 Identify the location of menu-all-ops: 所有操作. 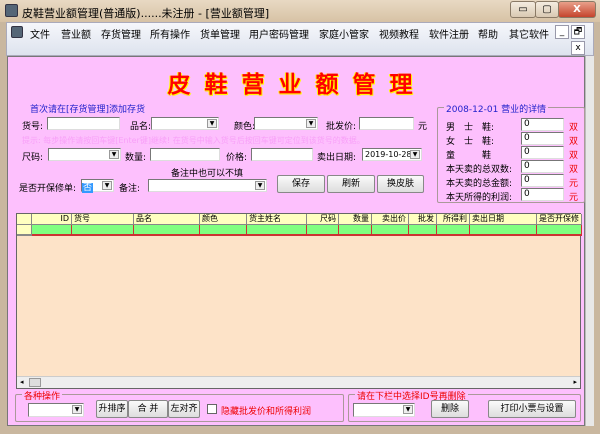
(170, 33).